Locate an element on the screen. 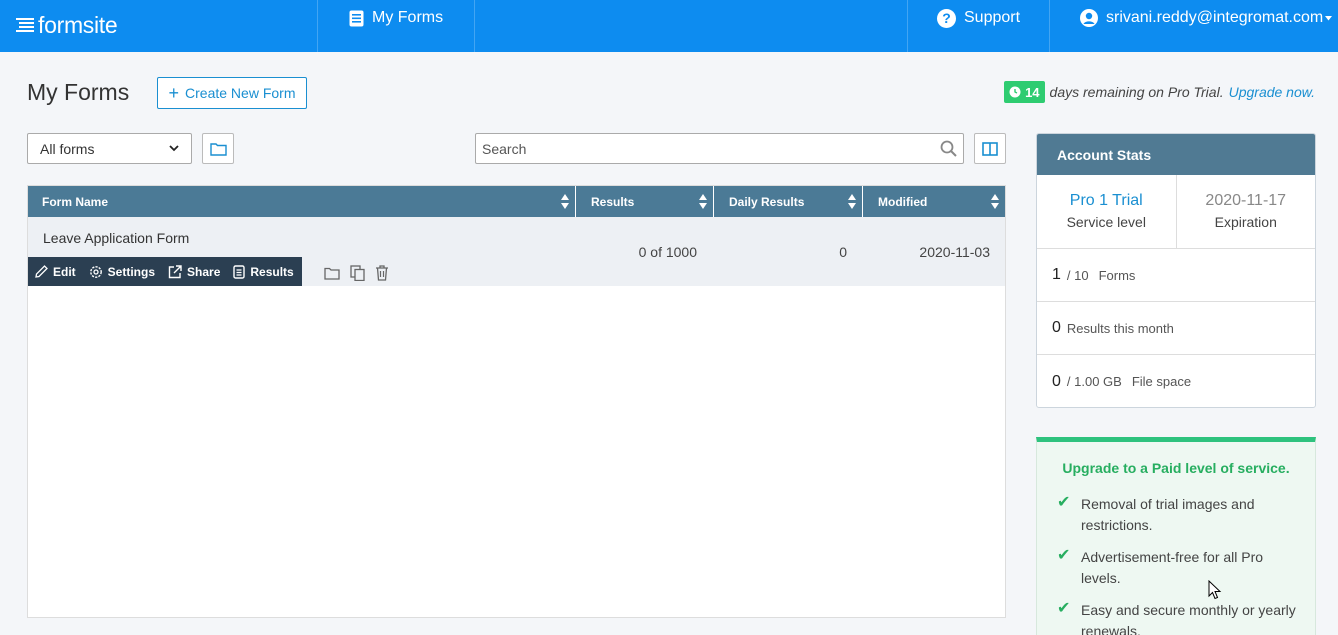  create-new-form-label: Create New Form is located at coordinates (240, 93).